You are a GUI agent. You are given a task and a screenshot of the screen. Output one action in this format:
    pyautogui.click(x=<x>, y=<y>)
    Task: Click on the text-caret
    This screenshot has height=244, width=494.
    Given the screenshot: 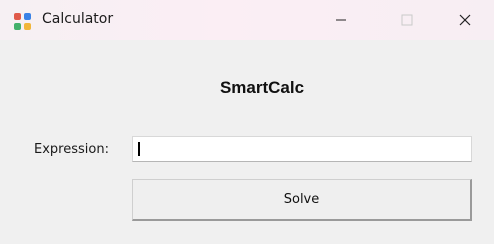 What is the action you would take?
    pyautogui.click(x=139, y=149)
    